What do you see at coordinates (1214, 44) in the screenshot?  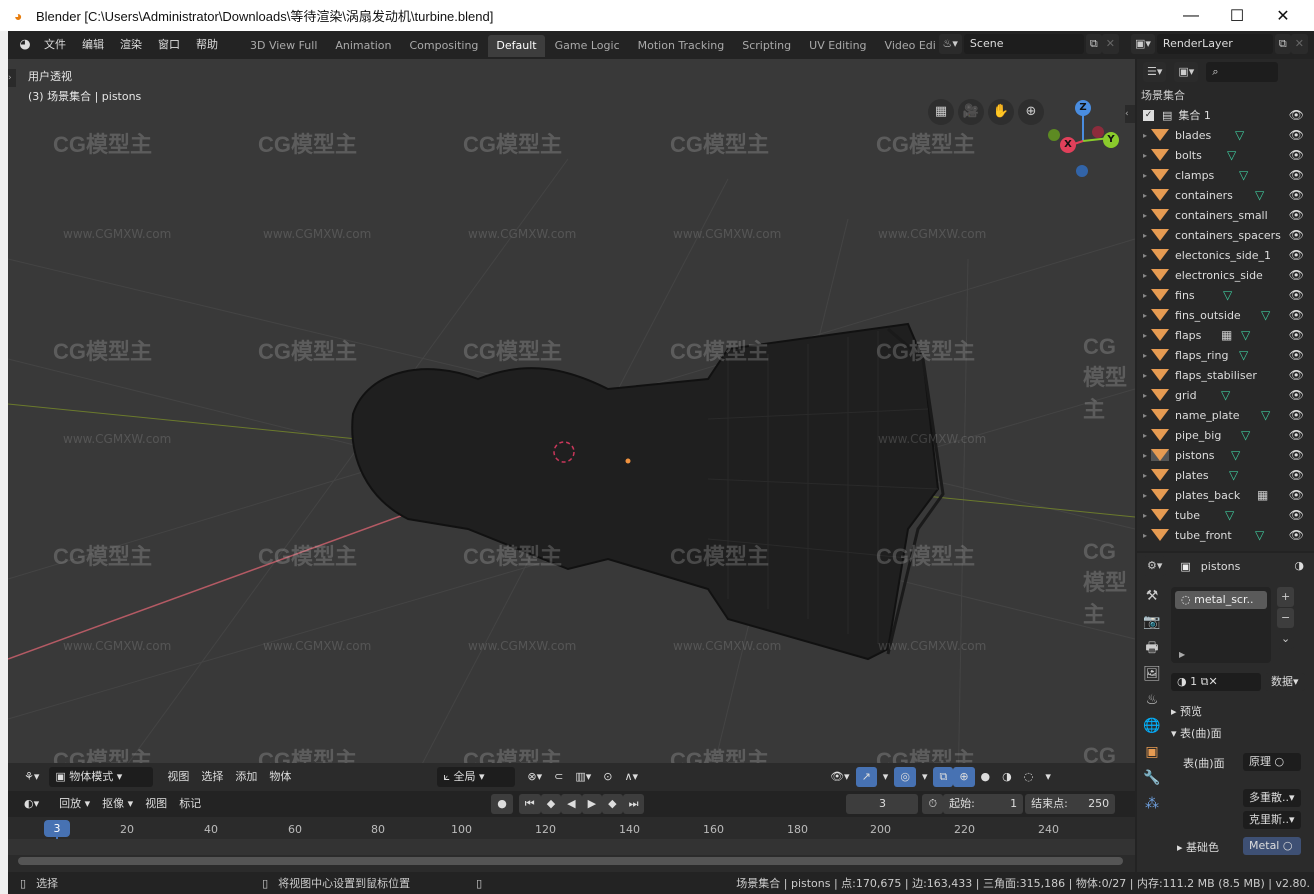 I see `view-layer-field: RenderLayer` at bounding box center [1214, 44].